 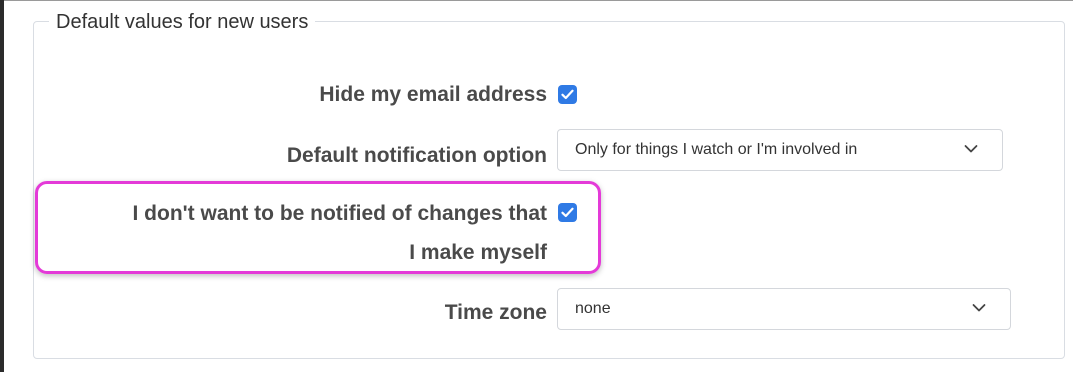 What do you see at coordinates (536, 0) in the screenshot?
I see `window-top-border` at bounding box center [536, 0].